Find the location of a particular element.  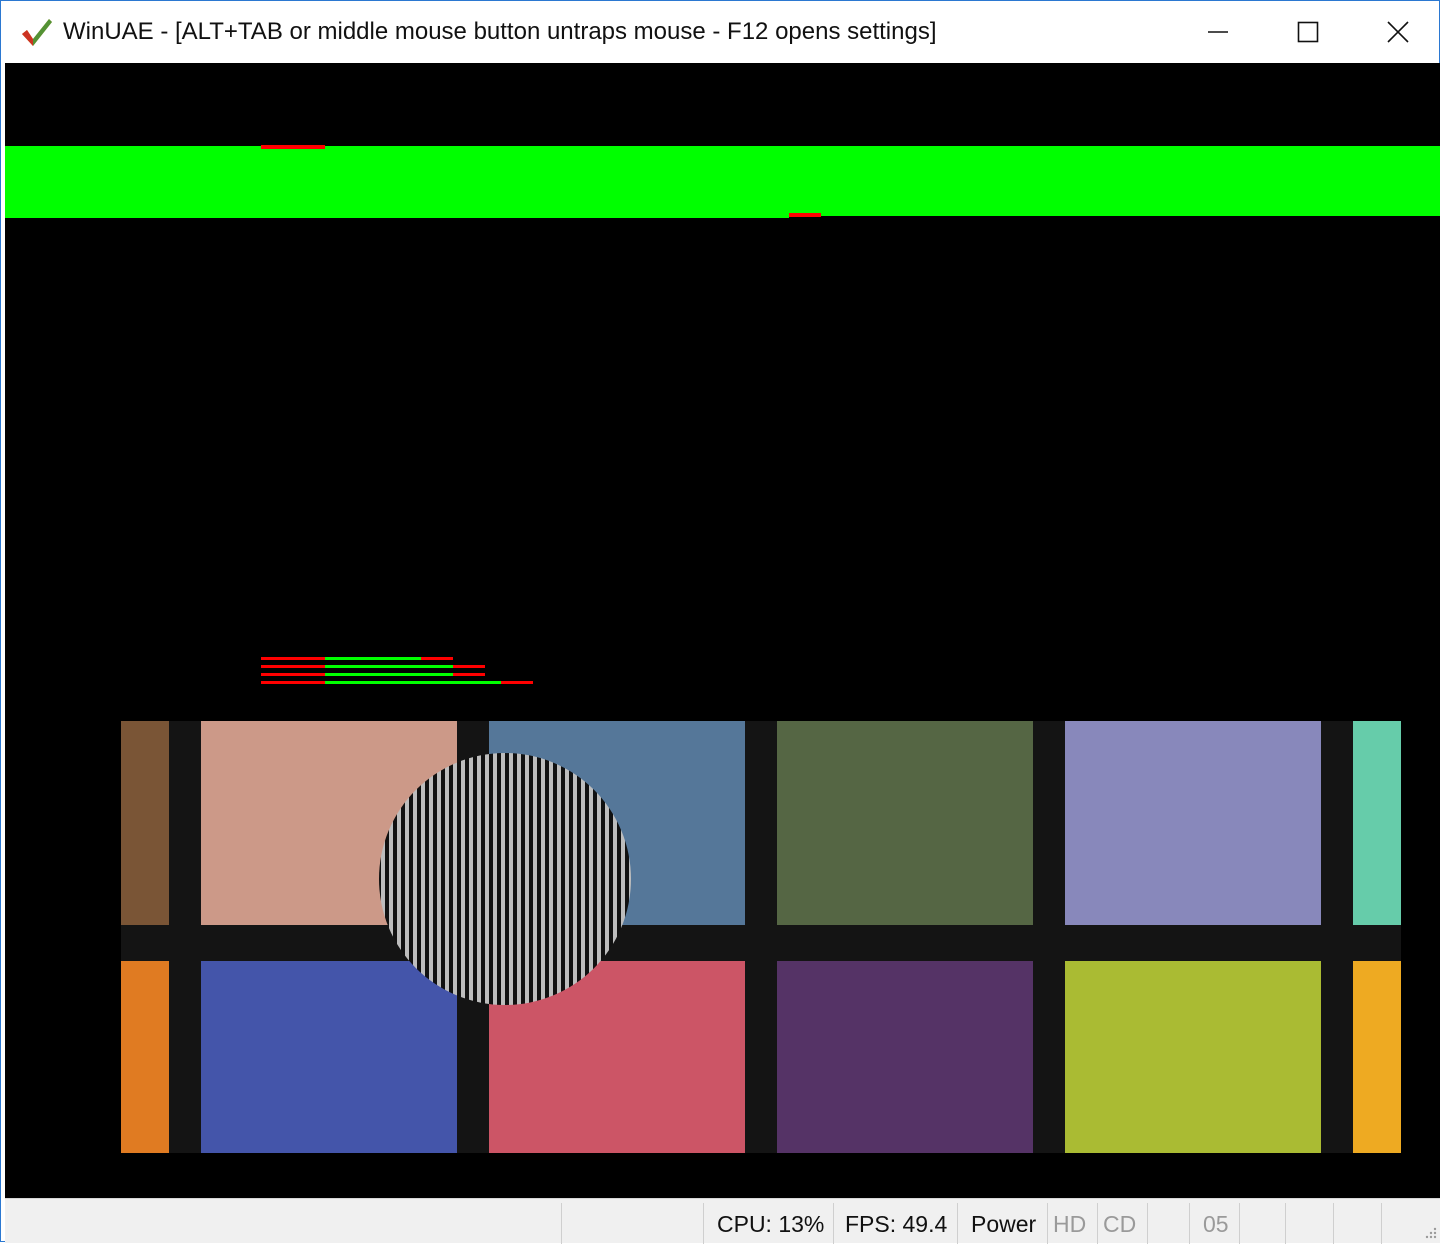

swatch-purple is located at coordinates (905, 1057).